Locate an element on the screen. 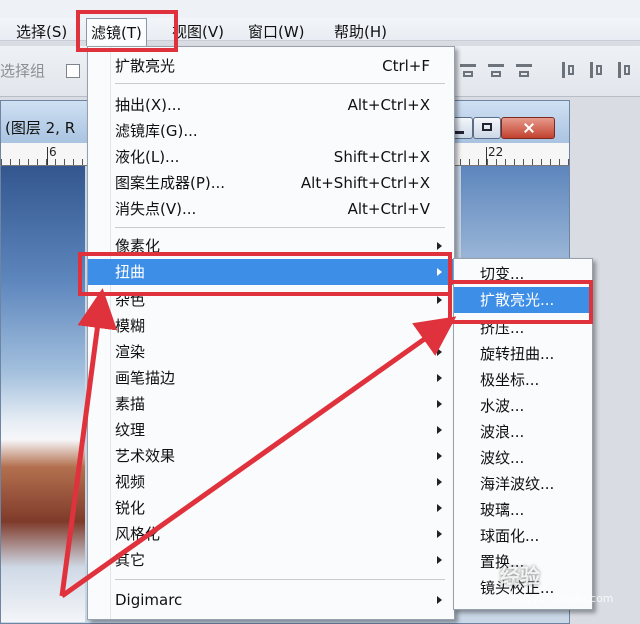  menu-item-liquify: 液化(L)... Shift+Ctrl+X is located at coordinates (271, 157).